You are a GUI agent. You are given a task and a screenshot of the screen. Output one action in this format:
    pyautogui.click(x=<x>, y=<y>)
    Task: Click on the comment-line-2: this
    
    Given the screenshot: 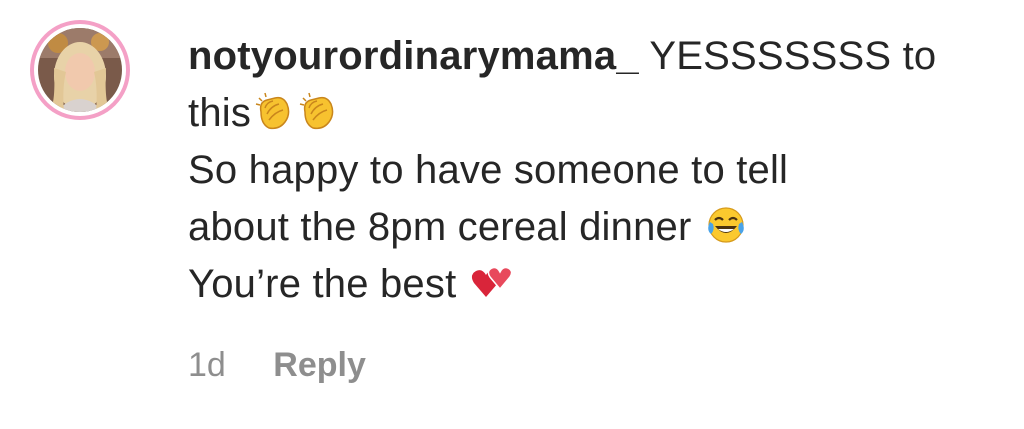 What is the action you would take?
    pyautogui.click(x=588, y=113)
    